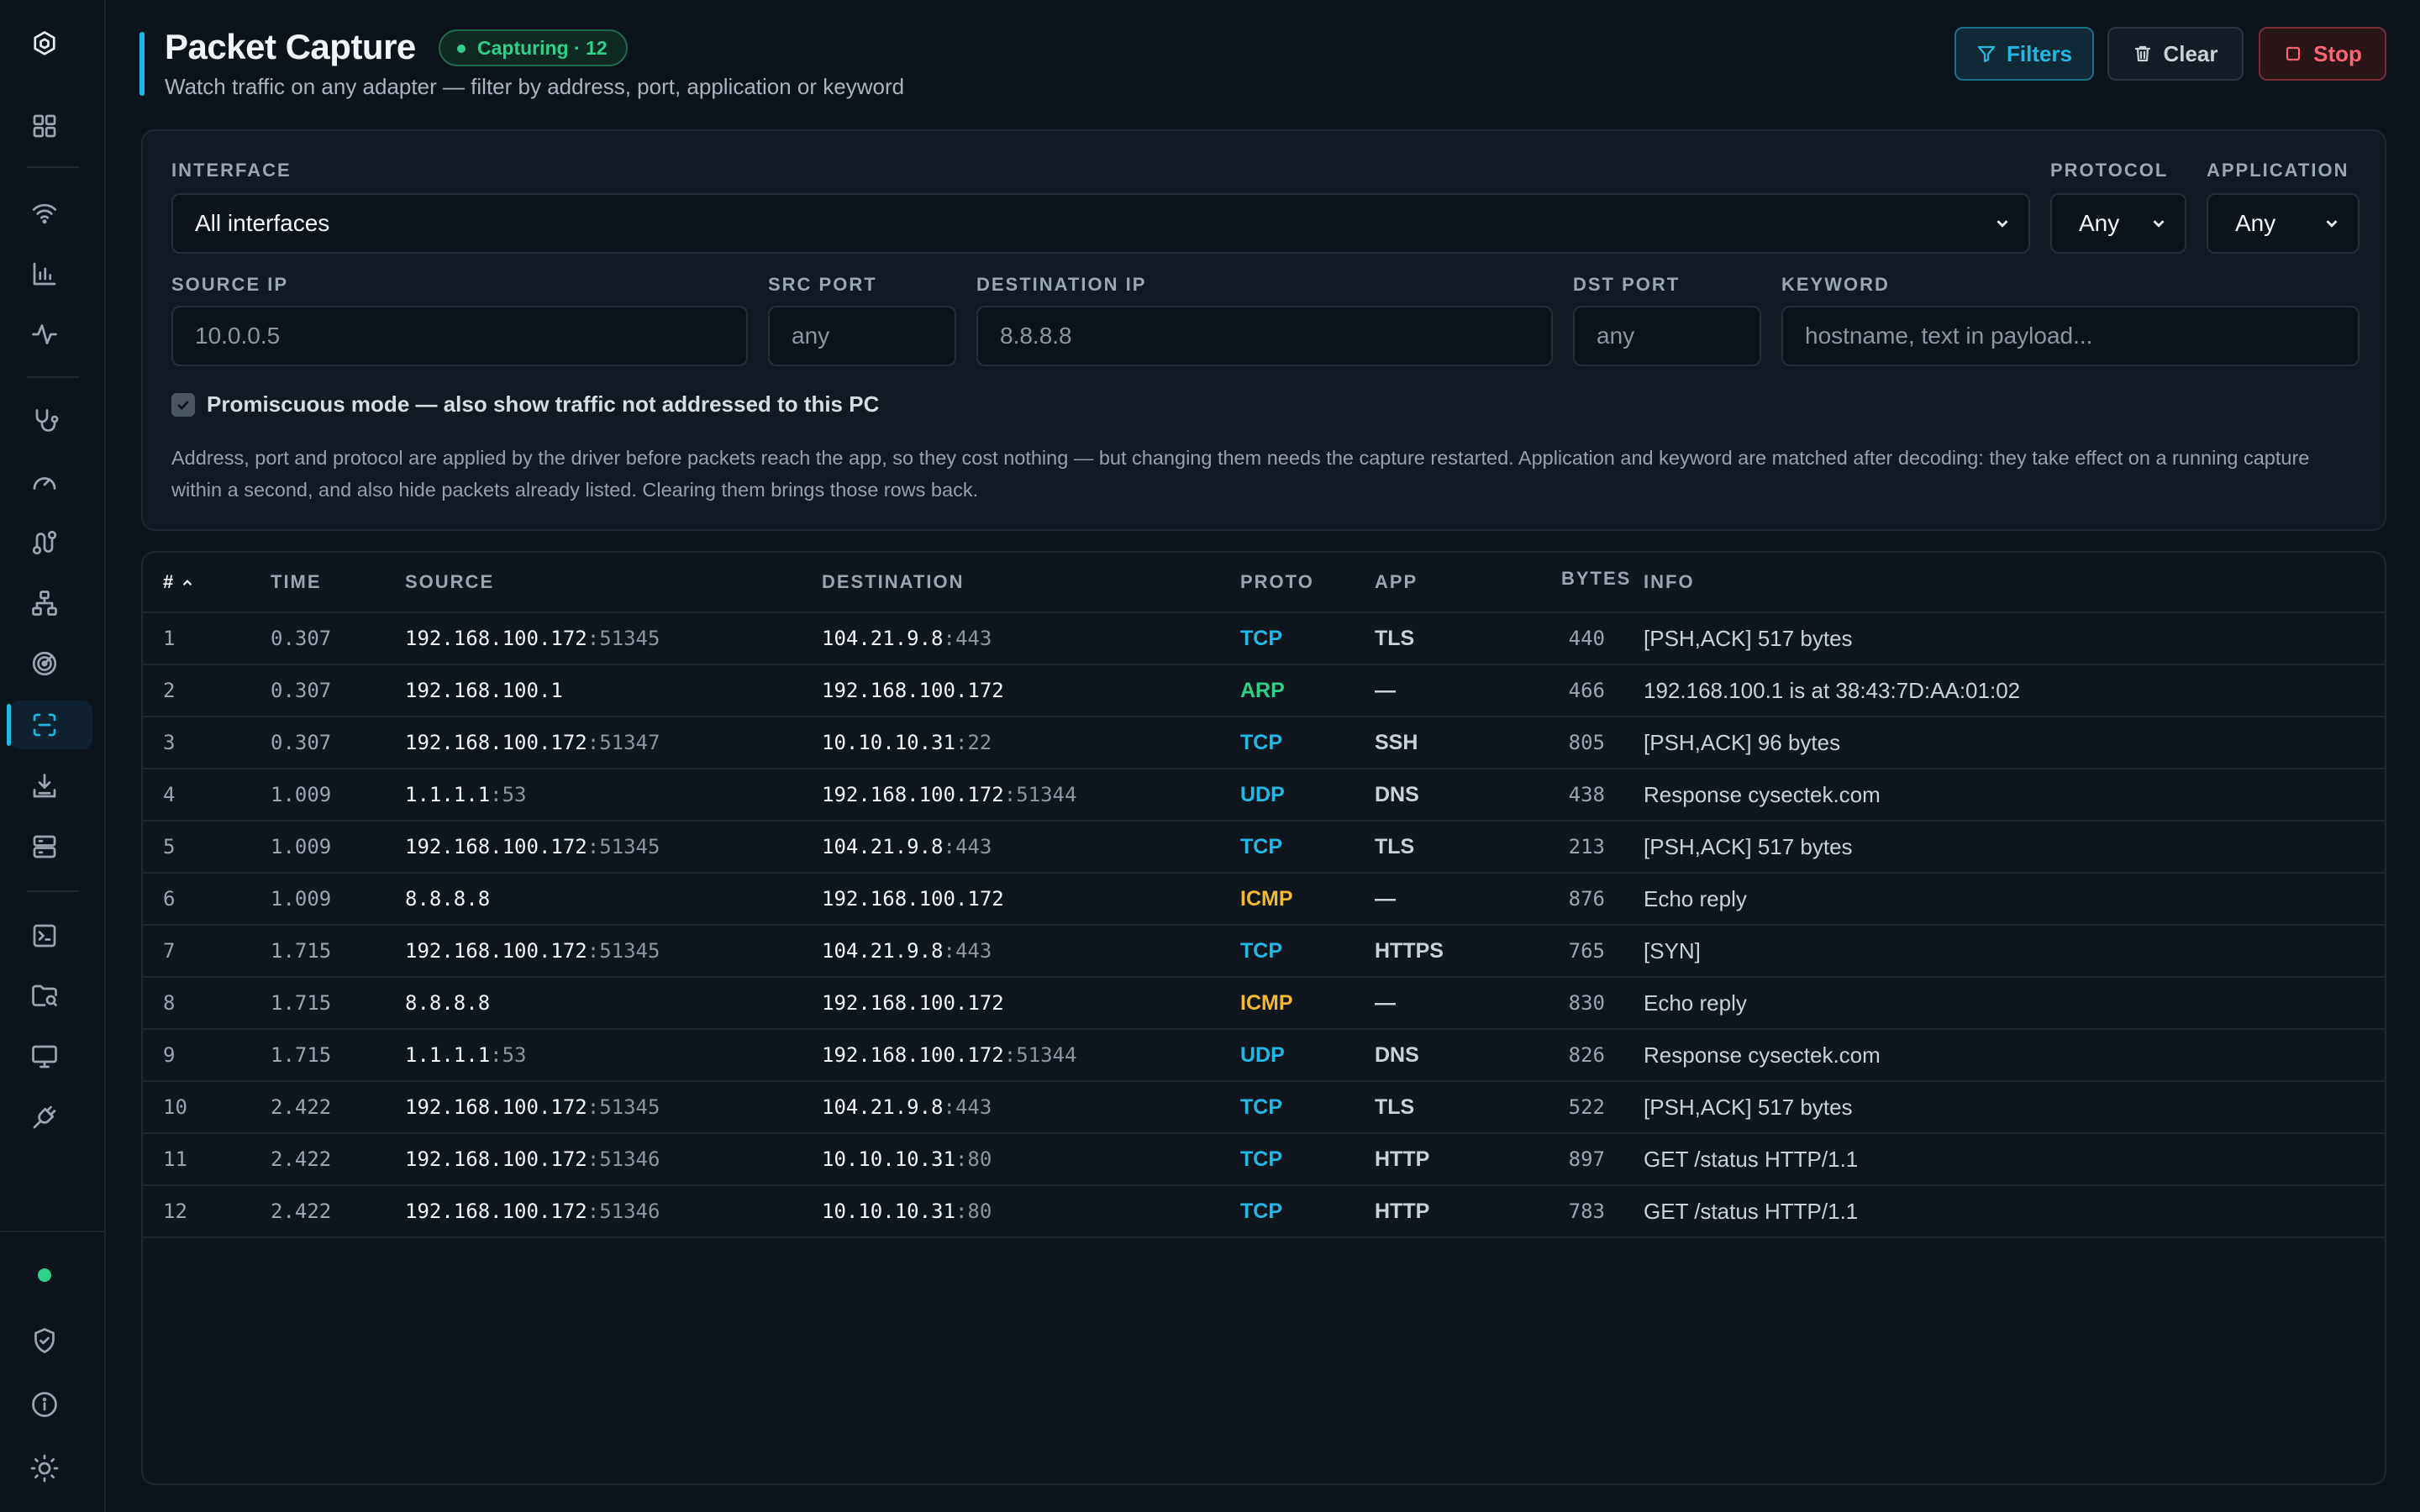 The image size is (2420, 1512). I want to click on cell-destination: 10.10.10.31:22, so click(907, 742).